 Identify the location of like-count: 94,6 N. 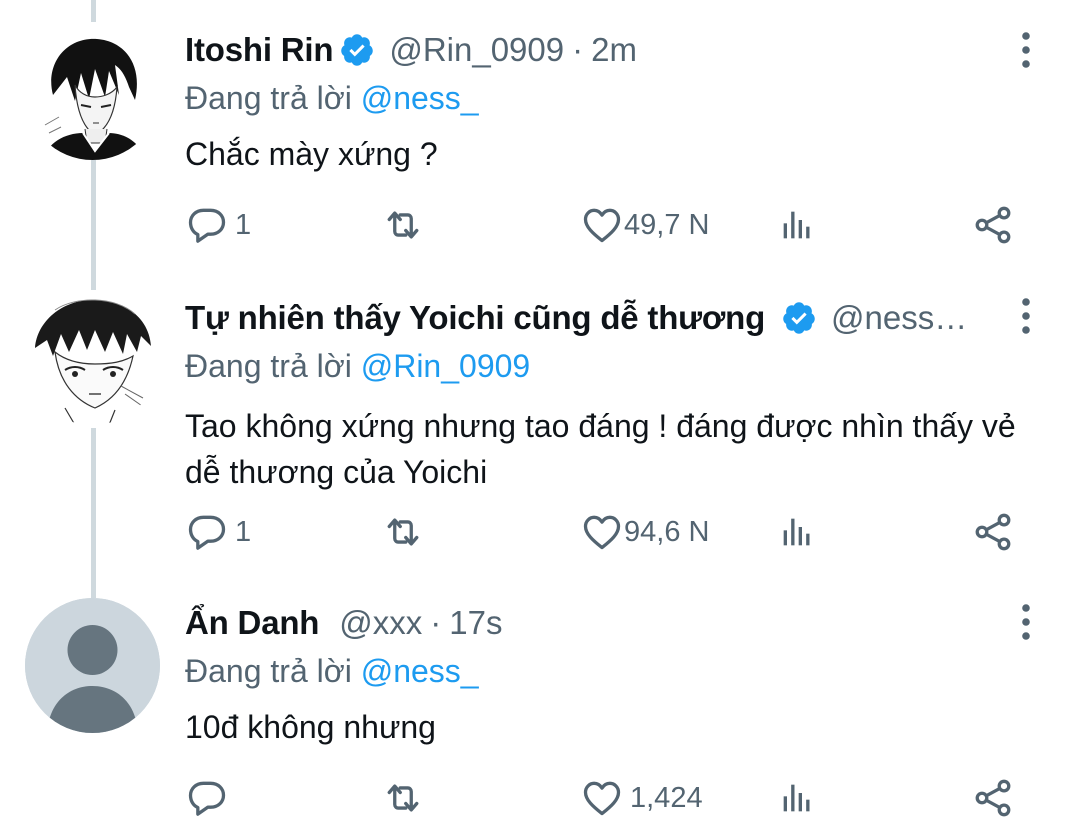
(667, 531).